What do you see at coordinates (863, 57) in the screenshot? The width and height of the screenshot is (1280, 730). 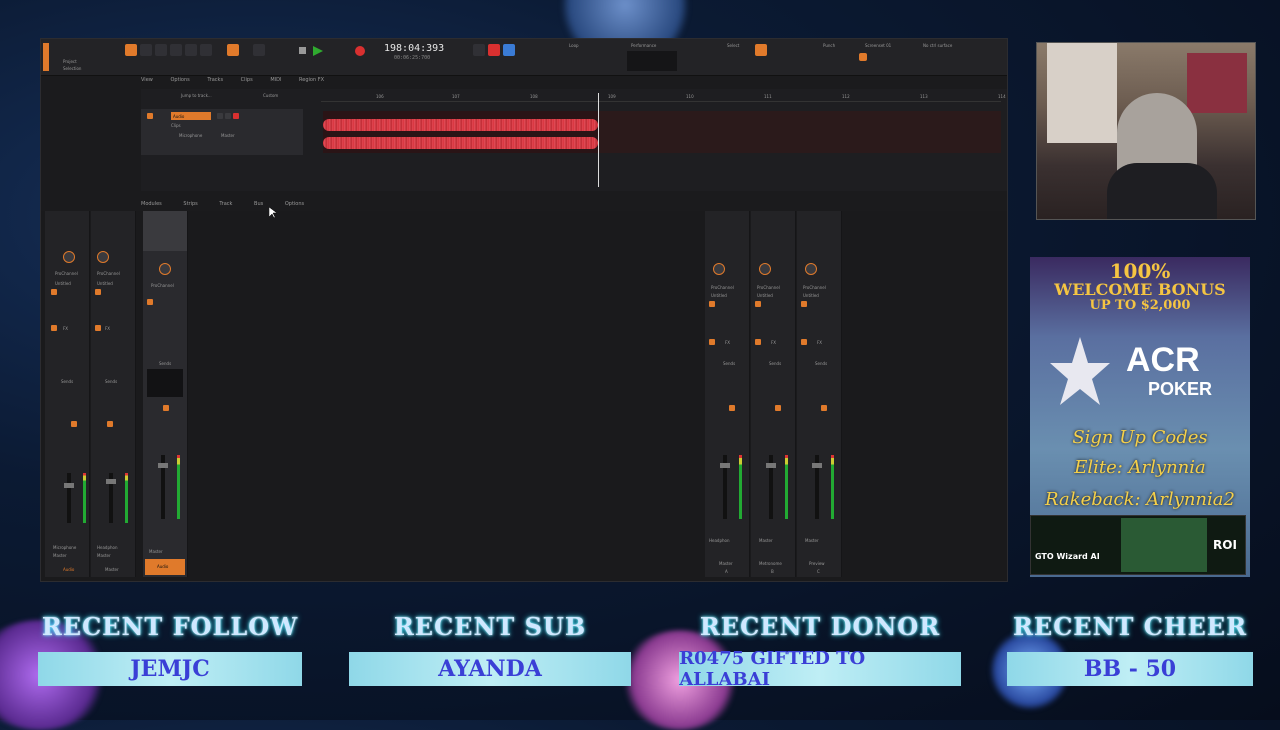 I see `screenset-1-button` at bounding box center [863, 57].